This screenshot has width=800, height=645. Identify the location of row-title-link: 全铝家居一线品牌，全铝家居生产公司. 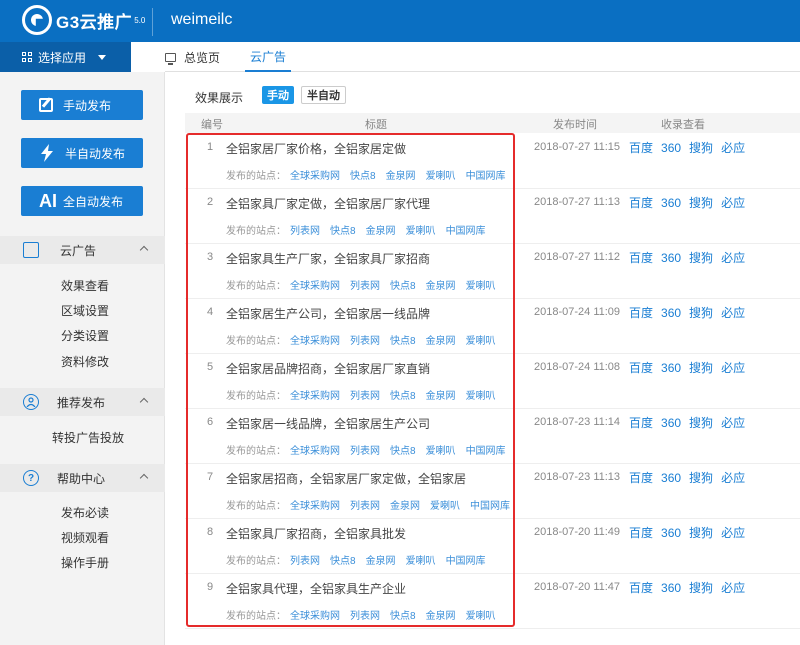
(328, 423).